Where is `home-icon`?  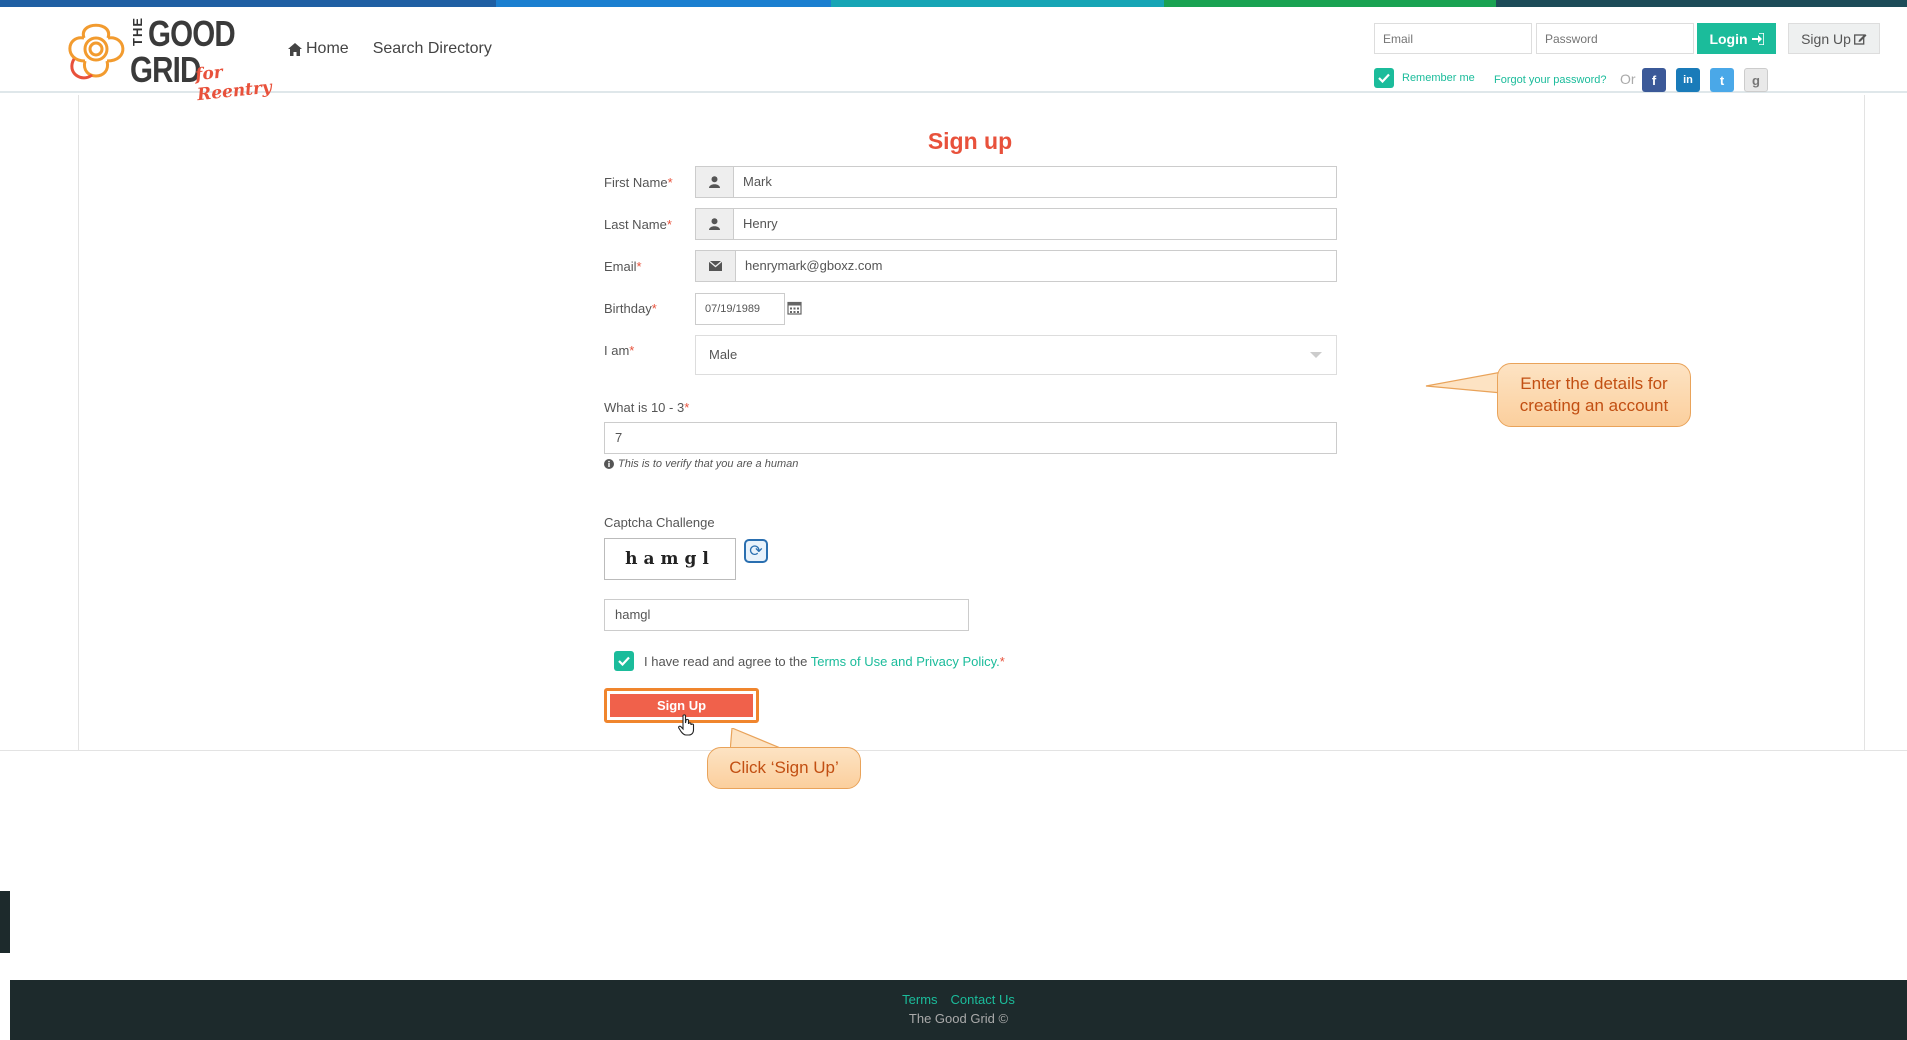 home-icon is located at coordinates (295, 49).